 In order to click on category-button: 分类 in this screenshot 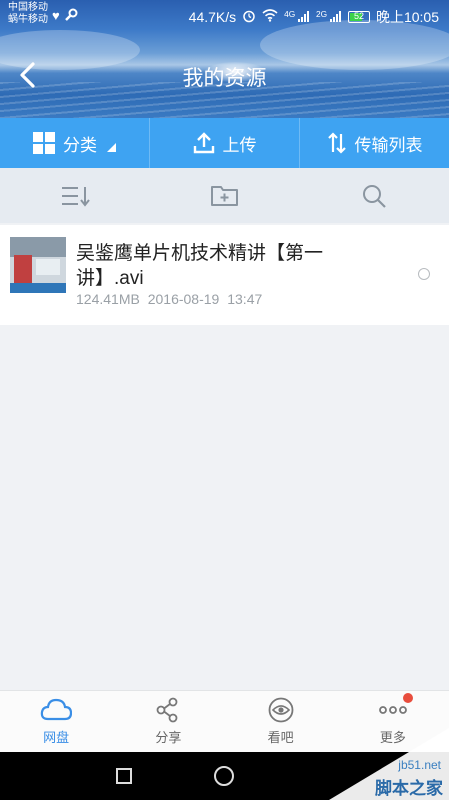, I will do `click(75, 143)`.